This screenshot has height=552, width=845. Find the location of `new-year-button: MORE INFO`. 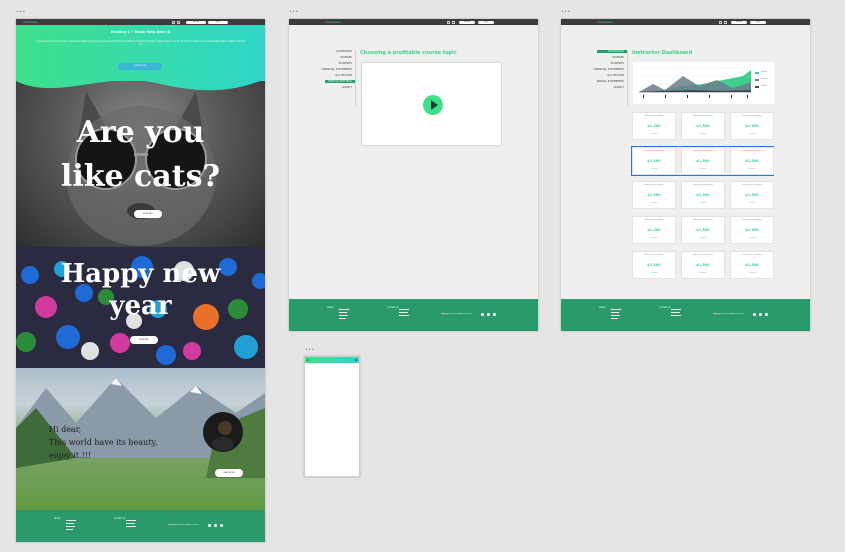

new-year-button: MORE INFO is located at coordinates (144, 340).